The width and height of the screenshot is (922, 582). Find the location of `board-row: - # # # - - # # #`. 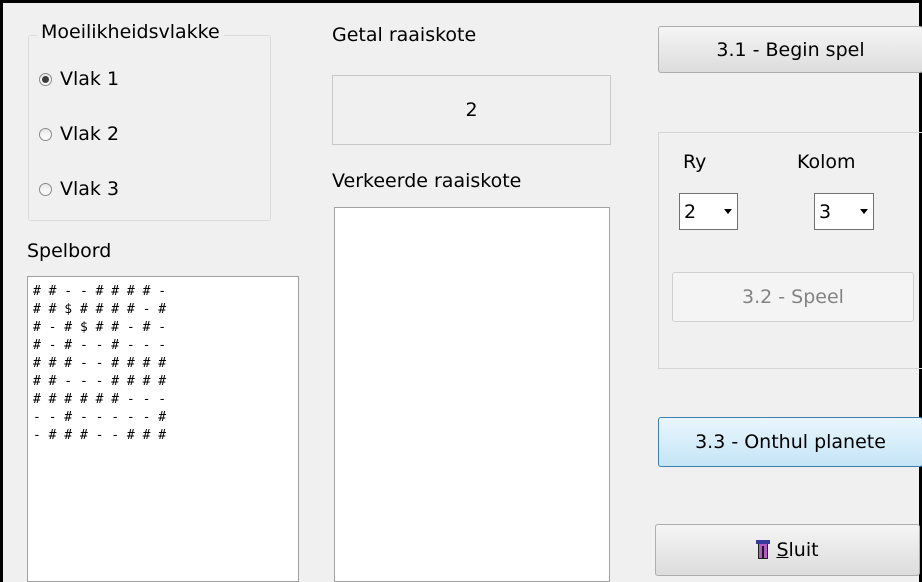

board-row: - # # # - - # # # is located at coordinates (100, 435).